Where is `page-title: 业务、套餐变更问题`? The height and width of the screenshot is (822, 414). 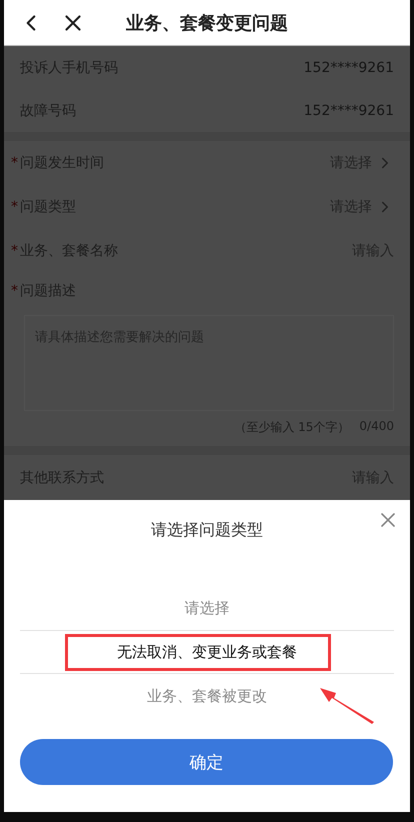
page-title: 业务、套餐变更问题 is located at coordinates (207, 23).